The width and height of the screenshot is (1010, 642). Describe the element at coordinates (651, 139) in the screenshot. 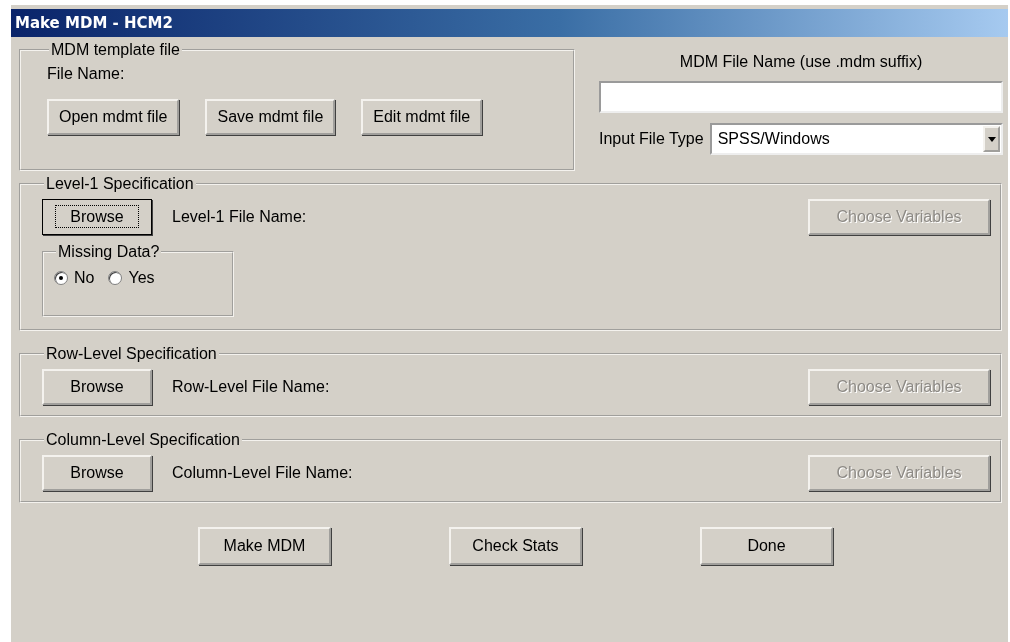

I see `field-label: Input File Type` at that location.